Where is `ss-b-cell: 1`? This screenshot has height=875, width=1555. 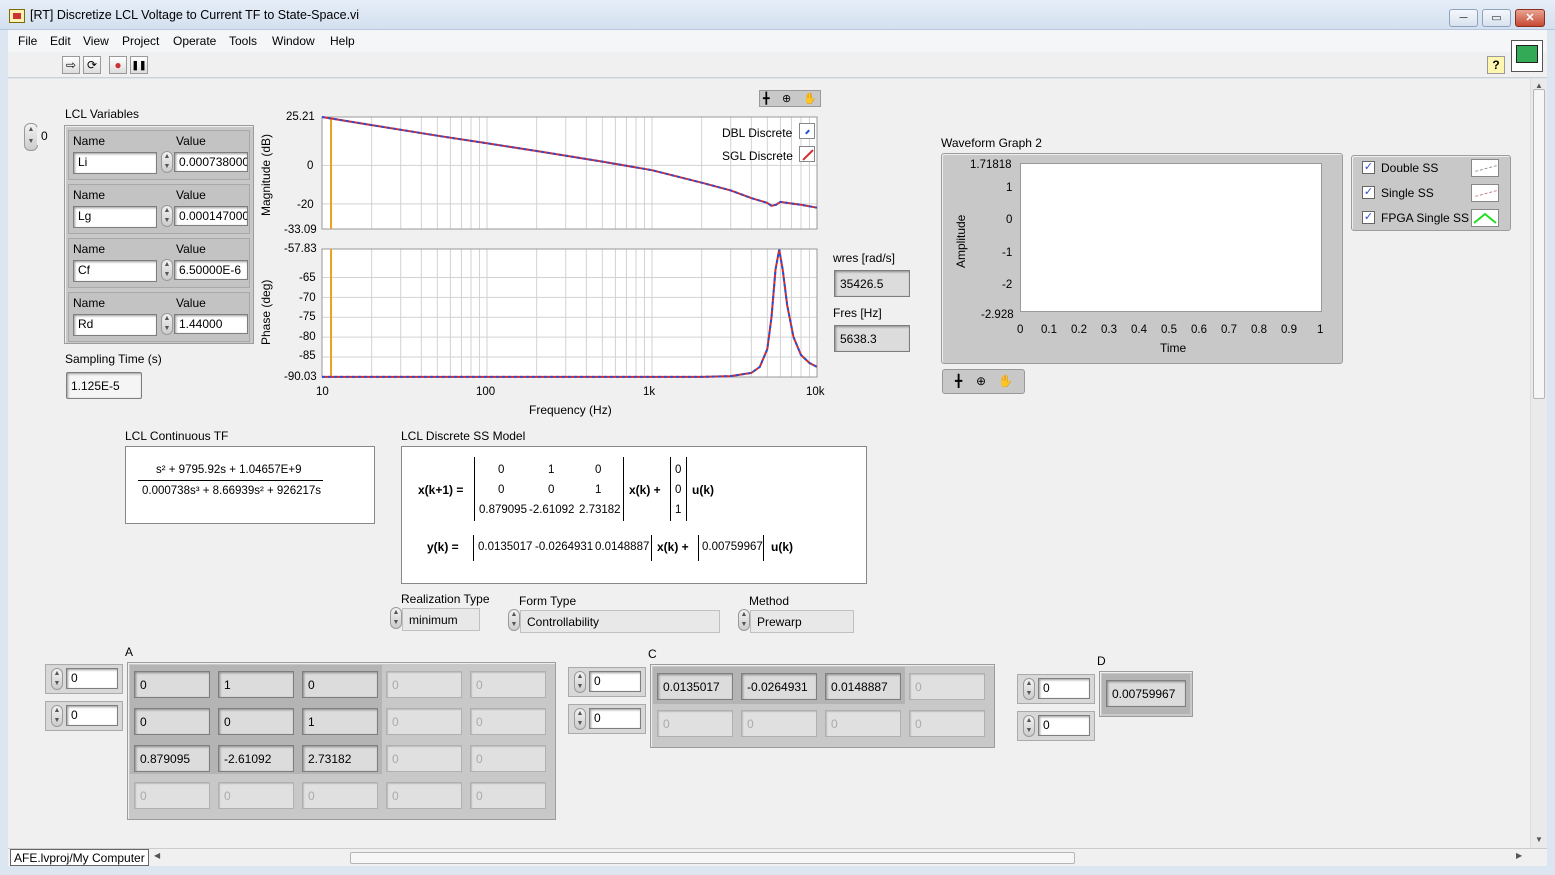 ss-b-cell: 1 is located at coordinates (678, 510).